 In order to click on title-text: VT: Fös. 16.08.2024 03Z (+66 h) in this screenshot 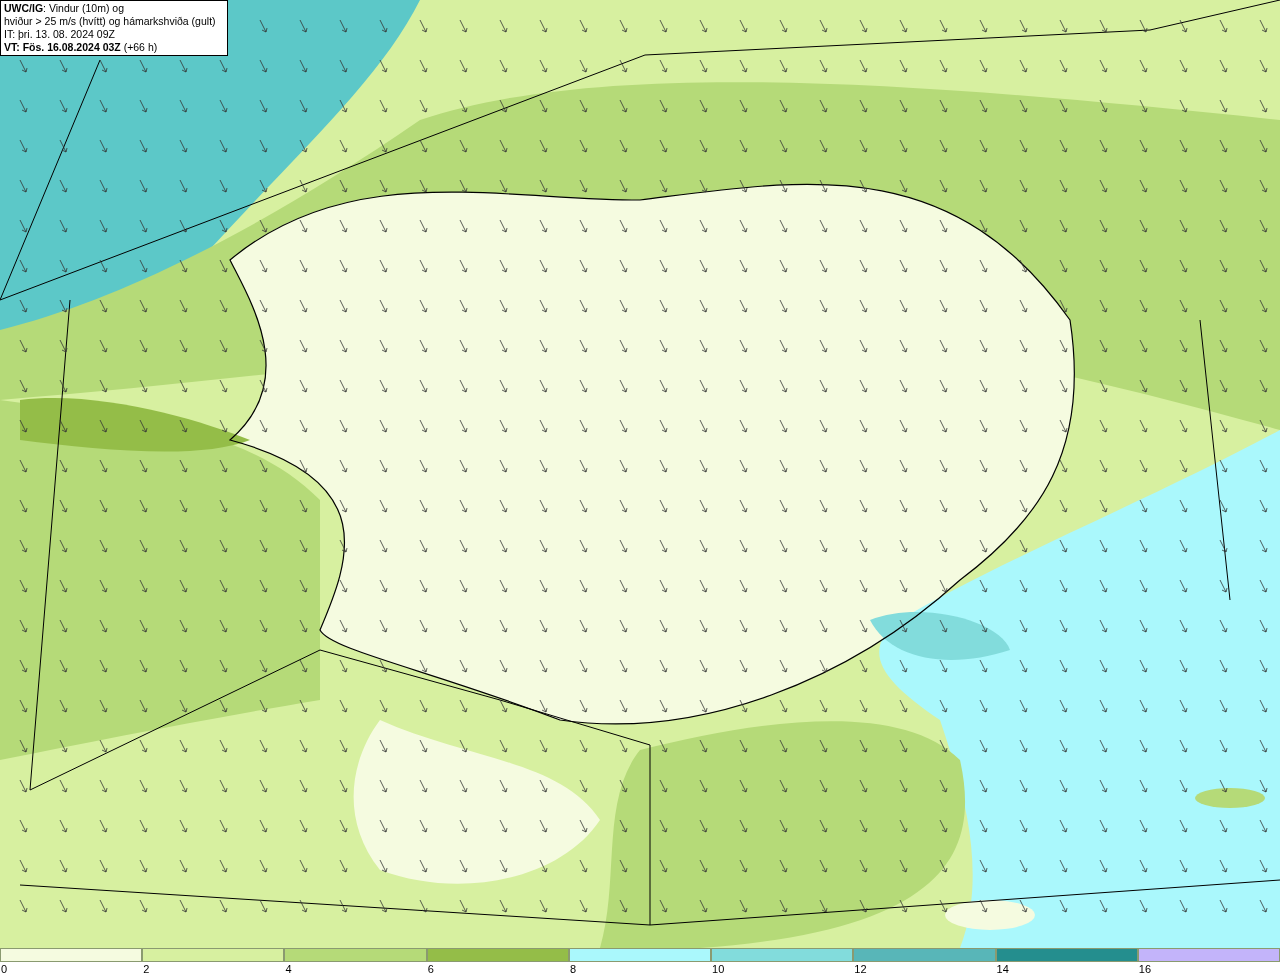, I will do `click(81, 47)`.